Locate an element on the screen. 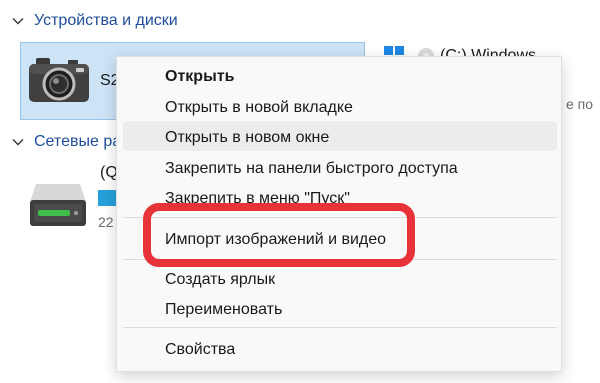  network-drive-size: 22 is located at coordinates (106, 222).